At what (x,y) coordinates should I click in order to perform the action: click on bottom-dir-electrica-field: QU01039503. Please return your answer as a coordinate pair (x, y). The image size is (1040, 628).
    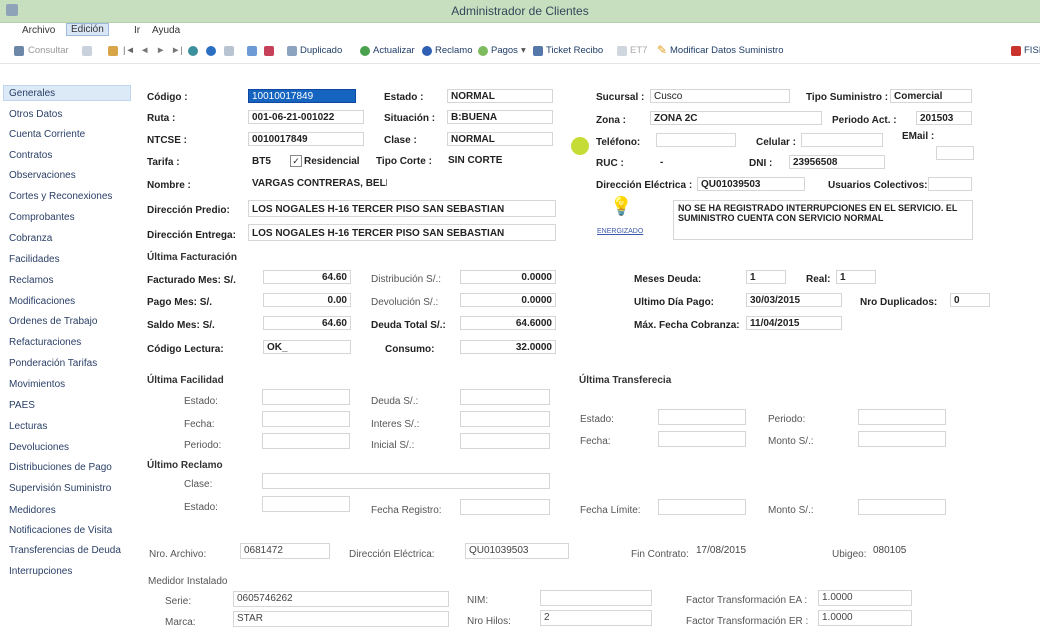
    Looking at the image, I should click on (517, 551).